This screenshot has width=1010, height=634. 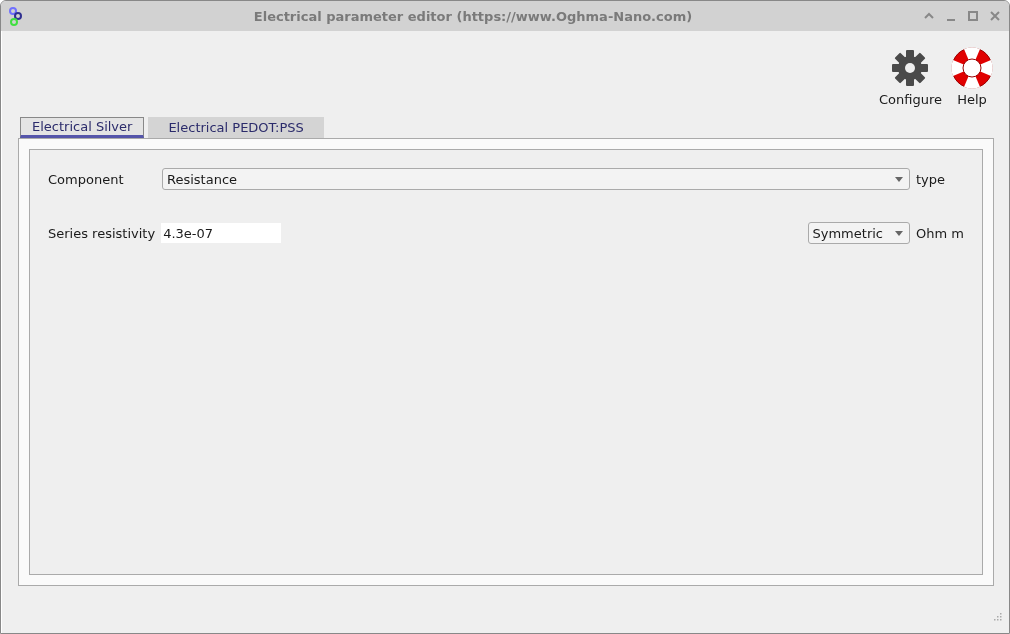 I want to click on lifebuoy-icon, so click(x=972, y=67).